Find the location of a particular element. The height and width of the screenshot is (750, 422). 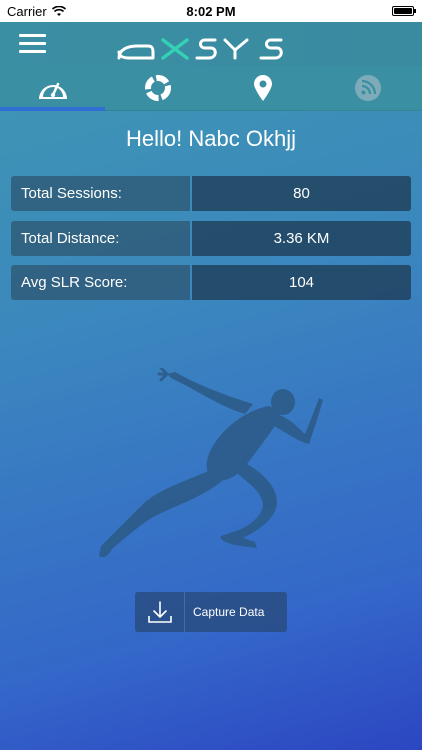

tab-stats is located at coordinates (157, 88).